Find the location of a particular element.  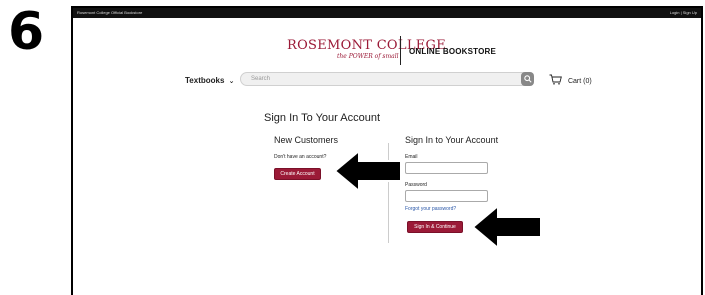

forgot-password-link: Forgot your password? is located at coordinates (430, 209).